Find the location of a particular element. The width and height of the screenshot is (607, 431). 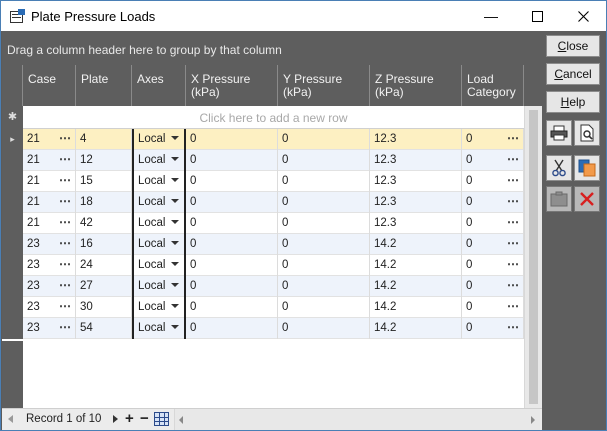

table-row: 23 ⋯ 27 Local 0 0 14.2 0 ⋯ is located at coordinates (263, 286).